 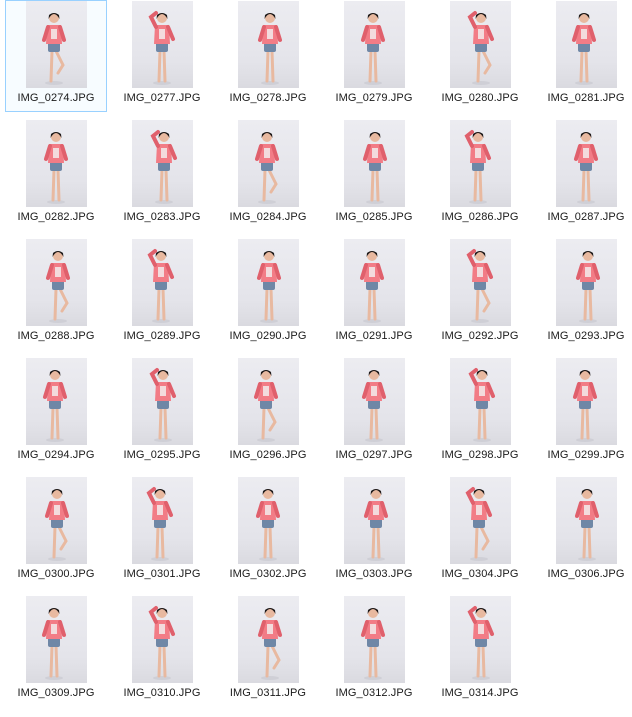 What do you see at coordinates (480, 336) in the screenshot?
I see `file-name: IMG_0292.JPG` at bounding box center [480, 336].